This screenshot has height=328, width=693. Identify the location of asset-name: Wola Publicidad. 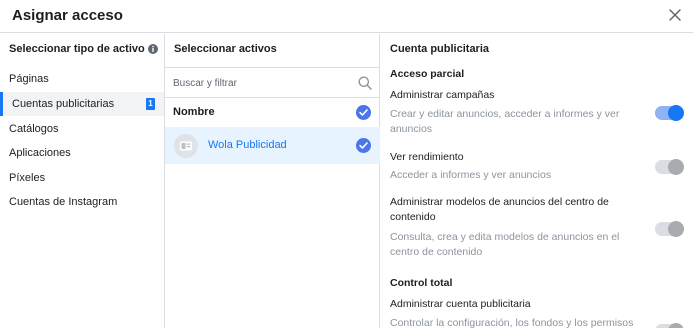
(247, 145).